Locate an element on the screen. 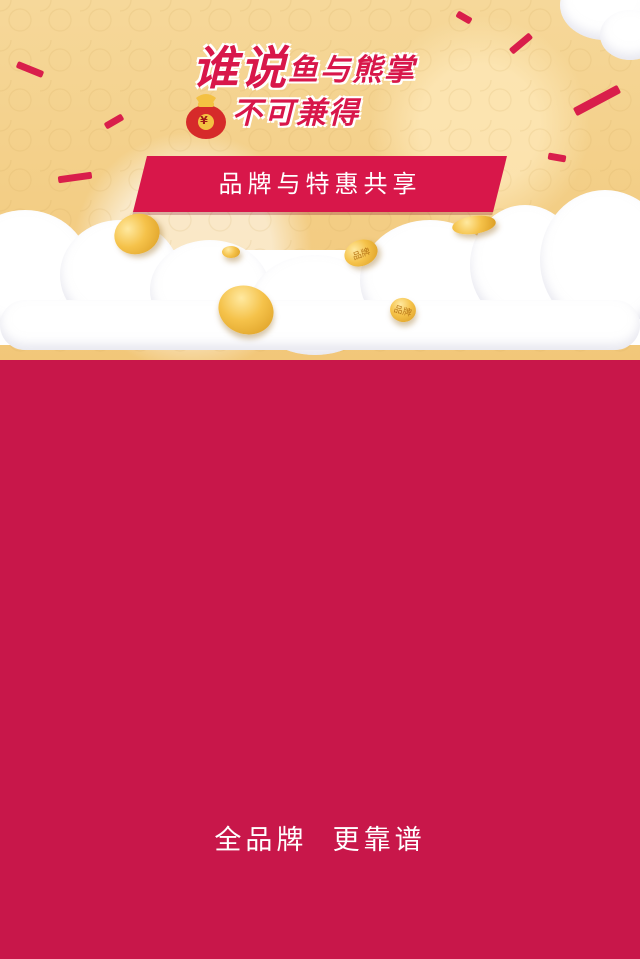 The height and width of the screenshot is (959, 640). footer-slogan: 全品牌 更靠谱 is located at coordinates (320, 840).